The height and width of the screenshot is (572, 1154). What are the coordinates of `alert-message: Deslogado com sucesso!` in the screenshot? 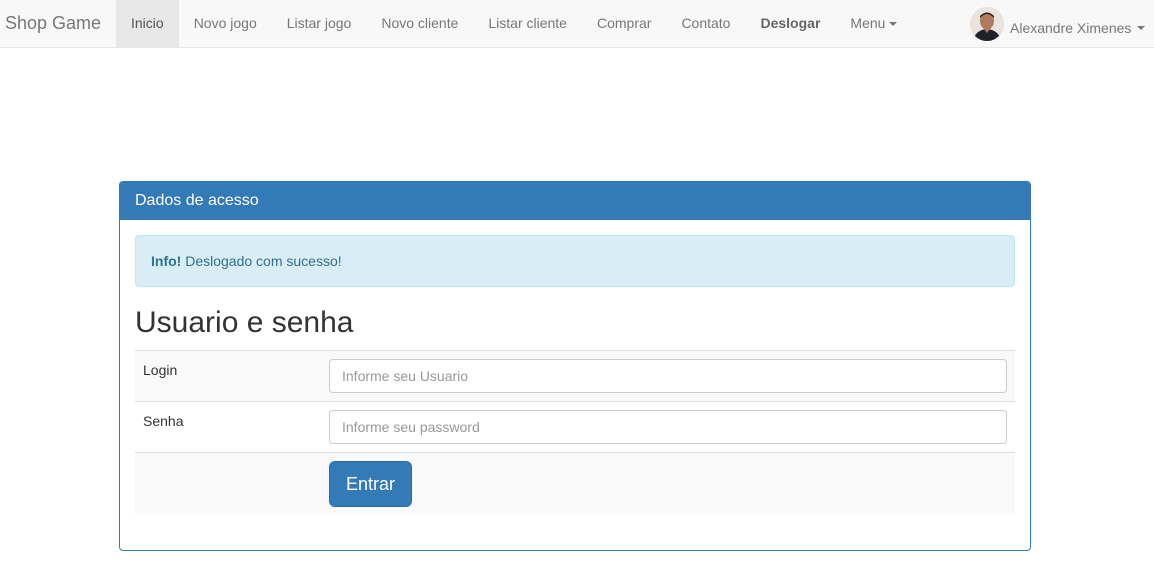 It's located at (263, 261).